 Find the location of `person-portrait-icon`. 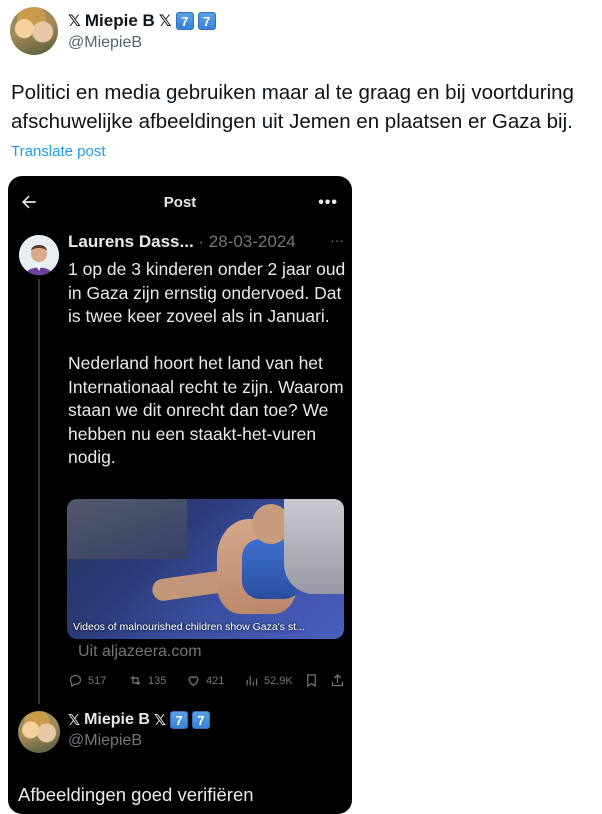

person-portrait-icon is located at coordinates (39, 255).